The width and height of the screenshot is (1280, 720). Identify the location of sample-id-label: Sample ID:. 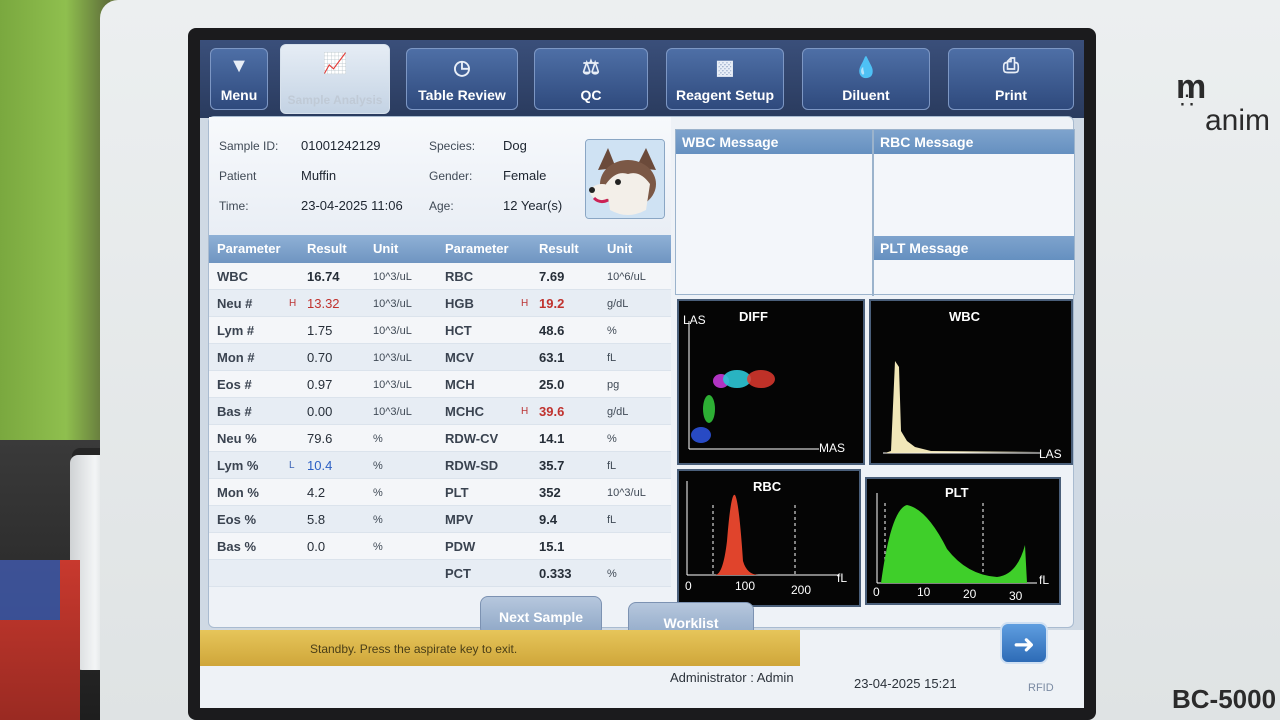
(249, 146).